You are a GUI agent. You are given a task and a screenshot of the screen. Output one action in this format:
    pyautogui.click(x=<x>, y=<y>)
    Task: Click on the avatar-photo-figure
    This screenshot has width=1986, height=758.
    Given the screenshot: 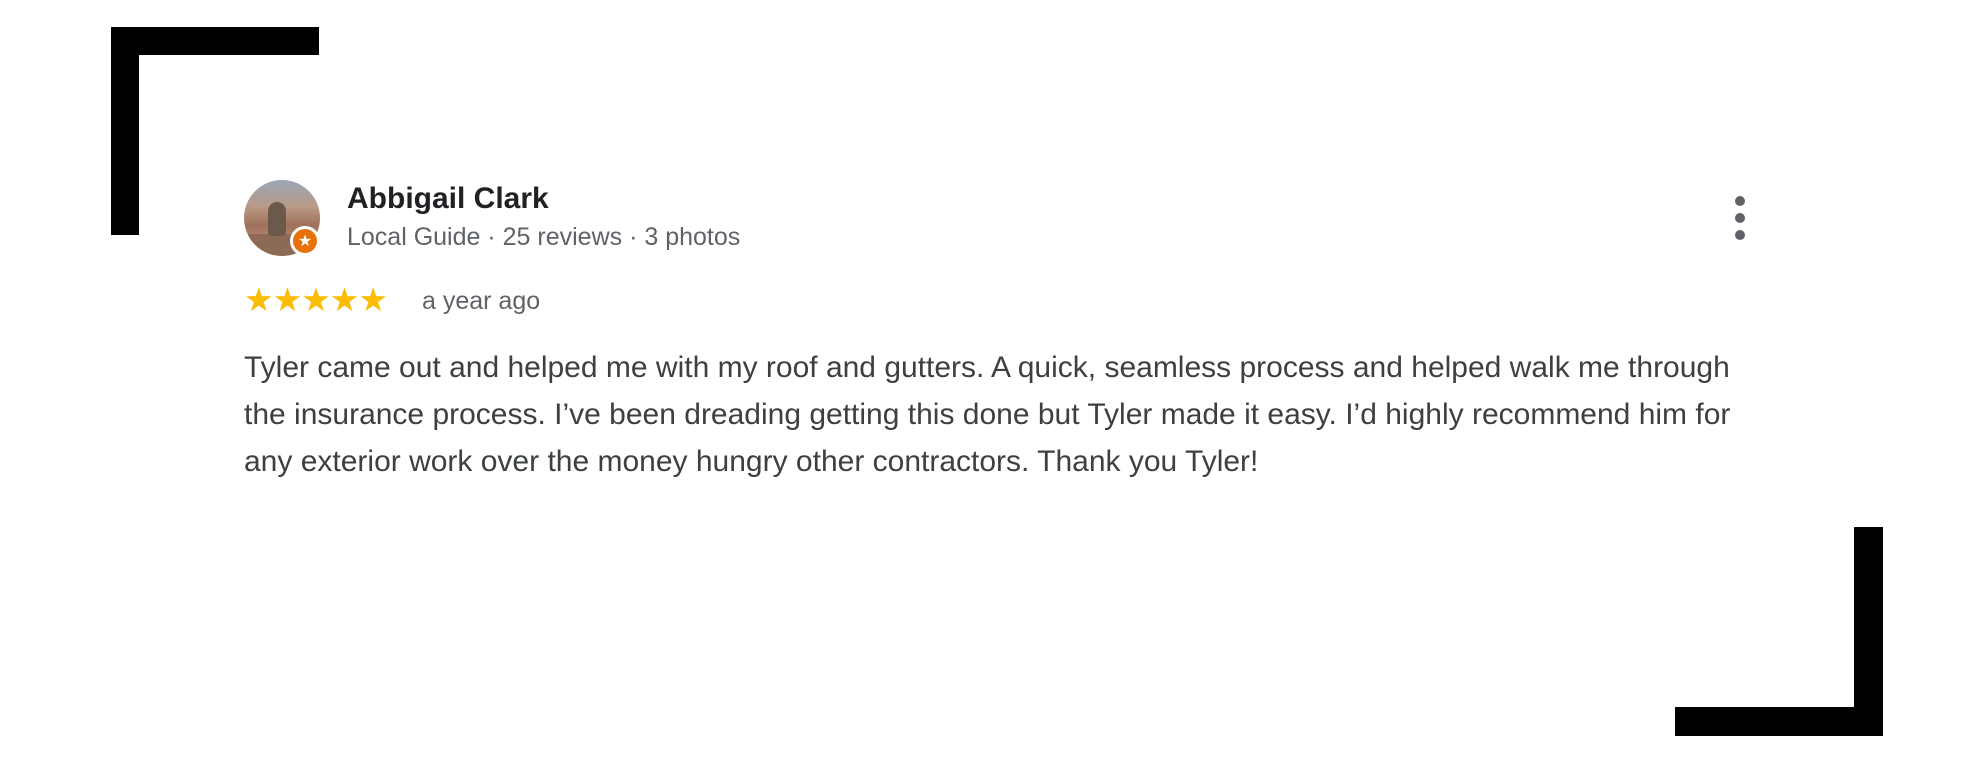 What is the action you would take?
    pyautogui.click(x=277, y=219)
    